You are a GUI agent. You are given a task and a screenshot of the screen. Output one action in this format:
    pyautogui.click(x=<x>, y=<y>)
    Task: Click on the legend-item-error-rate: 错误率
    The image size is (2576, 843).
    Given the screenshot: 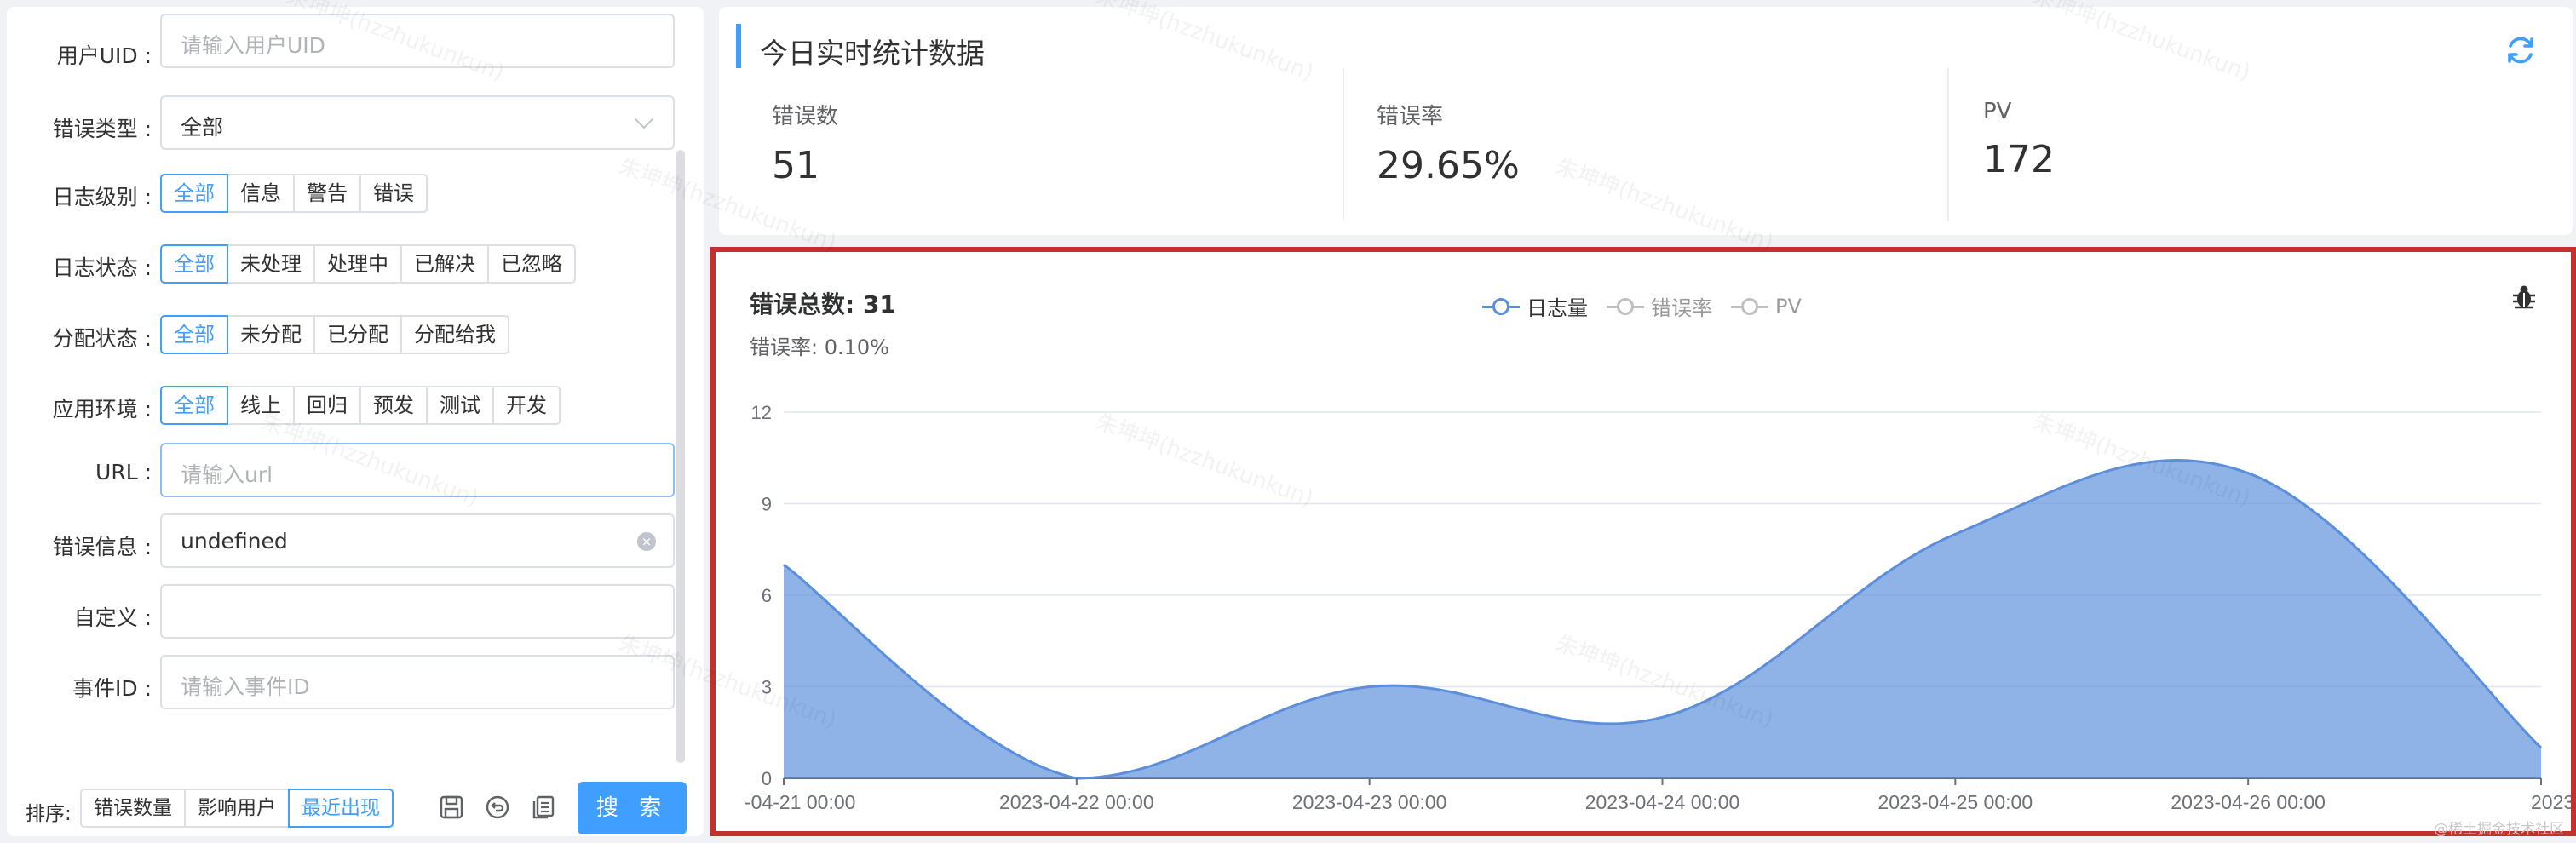 What is the action you would take?
    pyautogui.click(x=1659, y=306)
    